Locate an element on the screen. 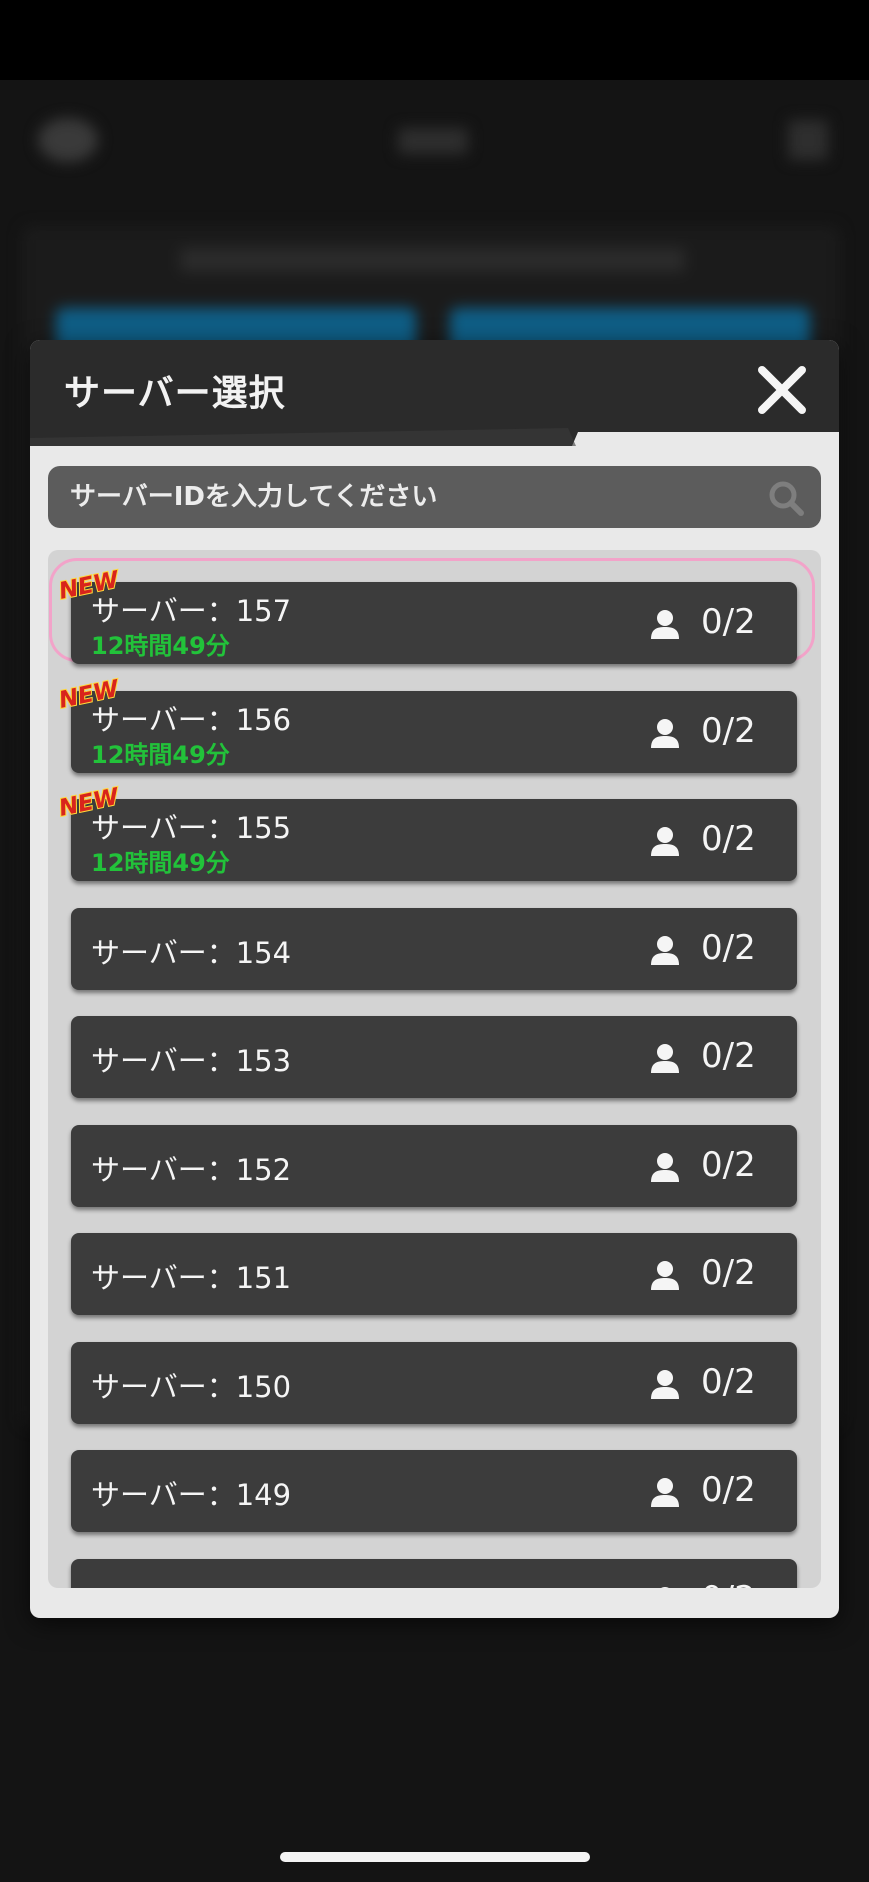 The image size is (869, 1882). server-name: サーバー：150 is located at coordinates (191, 1386).